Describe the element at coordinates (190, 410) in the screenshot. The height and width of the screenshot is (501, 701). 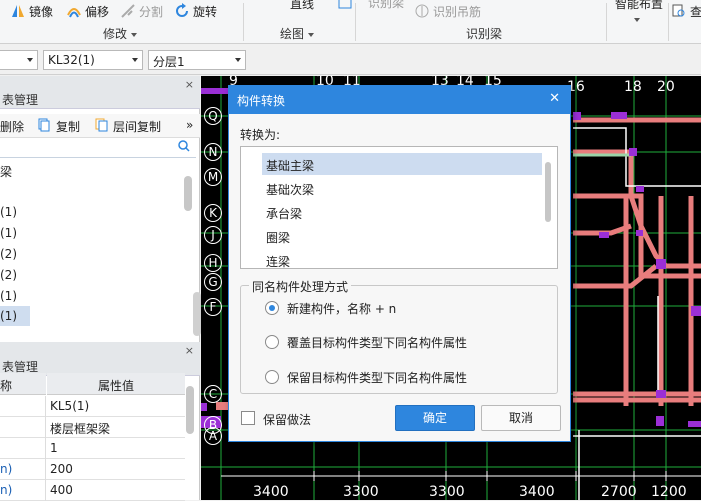
I see `property-scrollbar` at that location.